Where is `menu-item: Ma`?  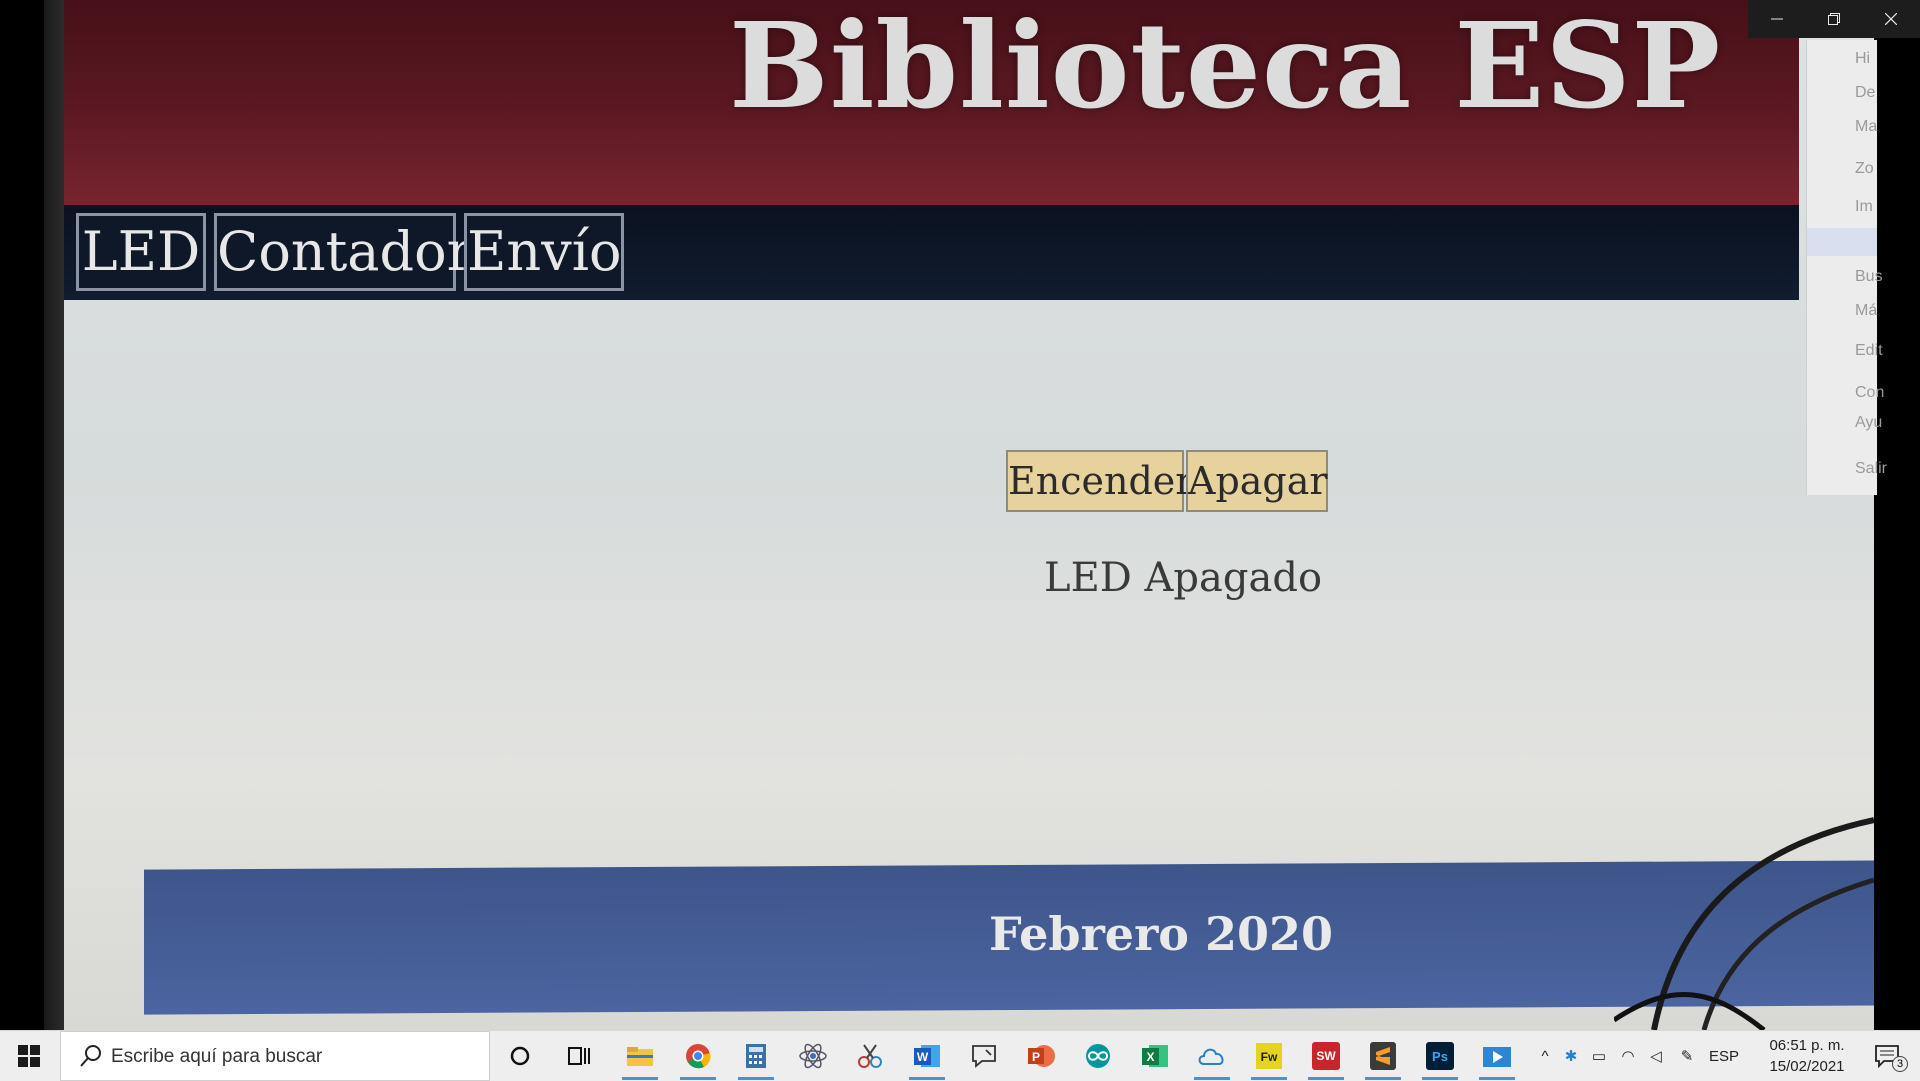 menu-item: Ma is located at coordinates (1866, 127).